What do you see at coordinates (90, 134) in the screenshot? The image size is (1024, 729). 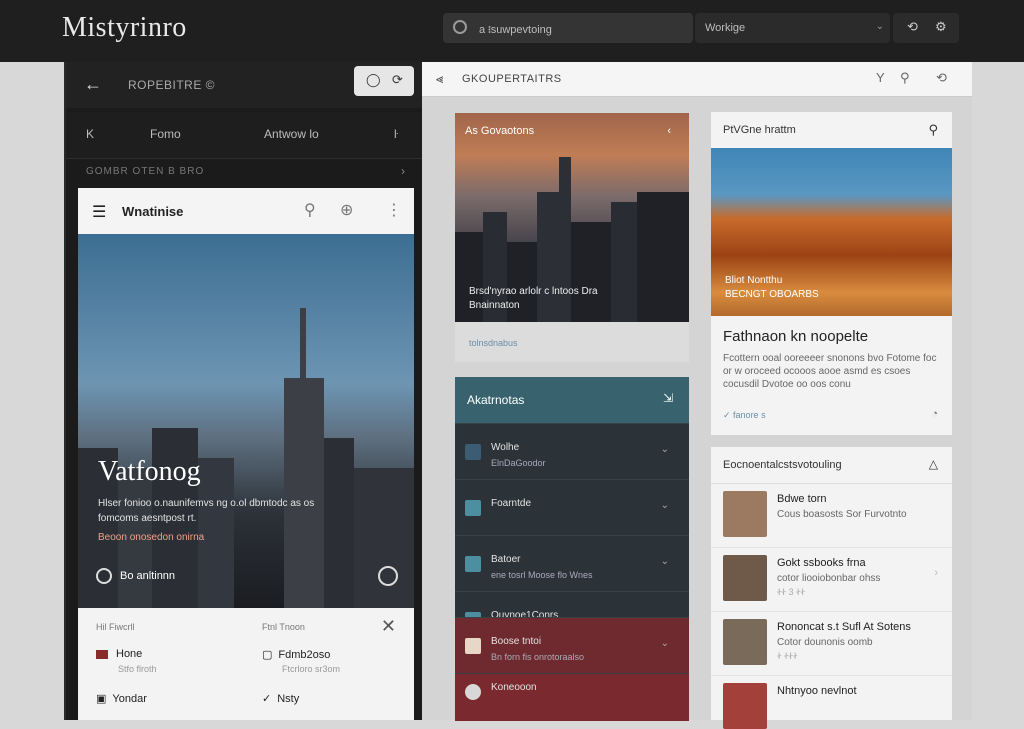 I see `nav-back: K` at bounding box center [90, 134].